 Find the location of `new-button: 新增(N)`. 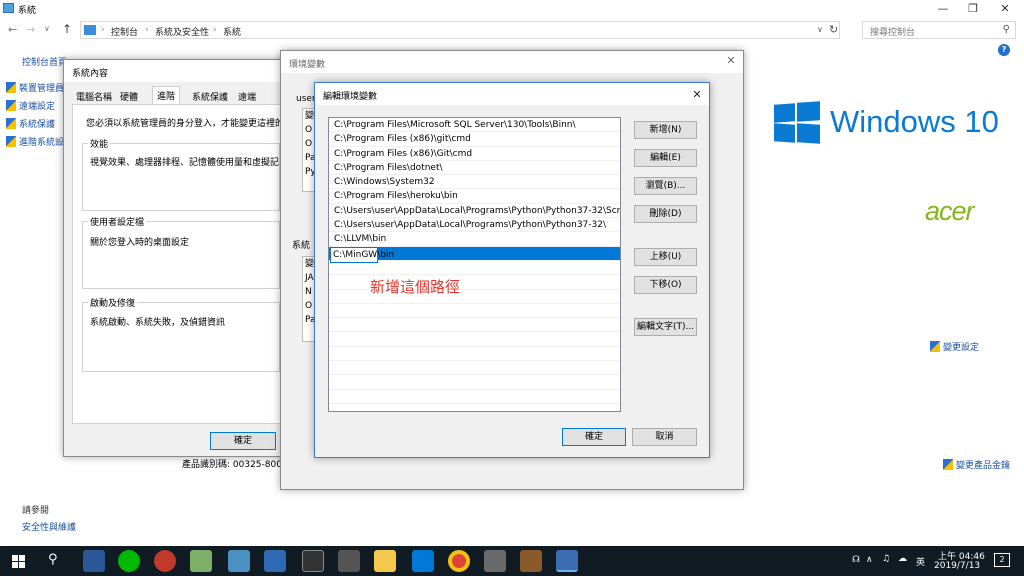

new-button: 新增(N) is located at coordinates (665, 130).